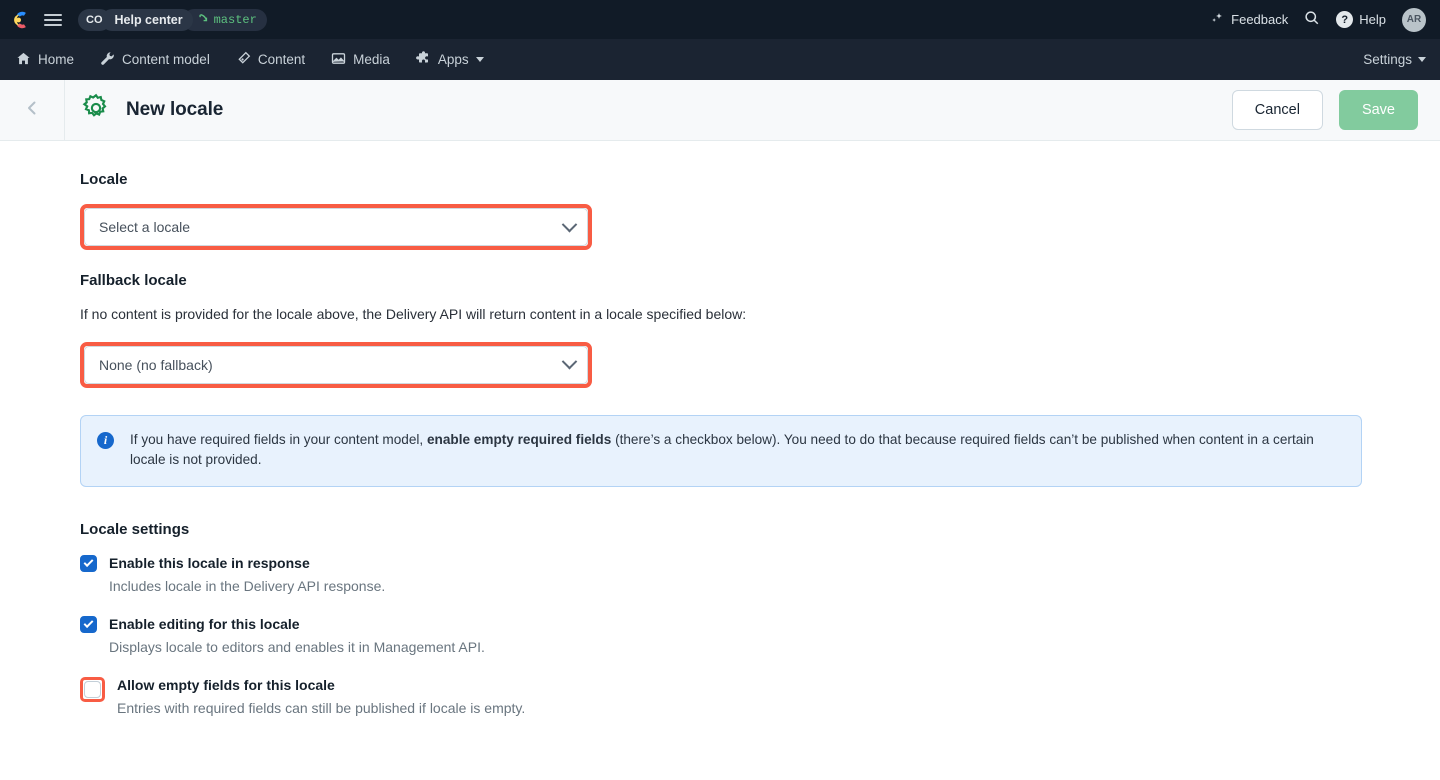 The height and width of the screenshot is (780, 1440). What do you see at coordinates (235, 19) in the screenshot?
I see `branch-name: master` at bounding box center [235, 19].